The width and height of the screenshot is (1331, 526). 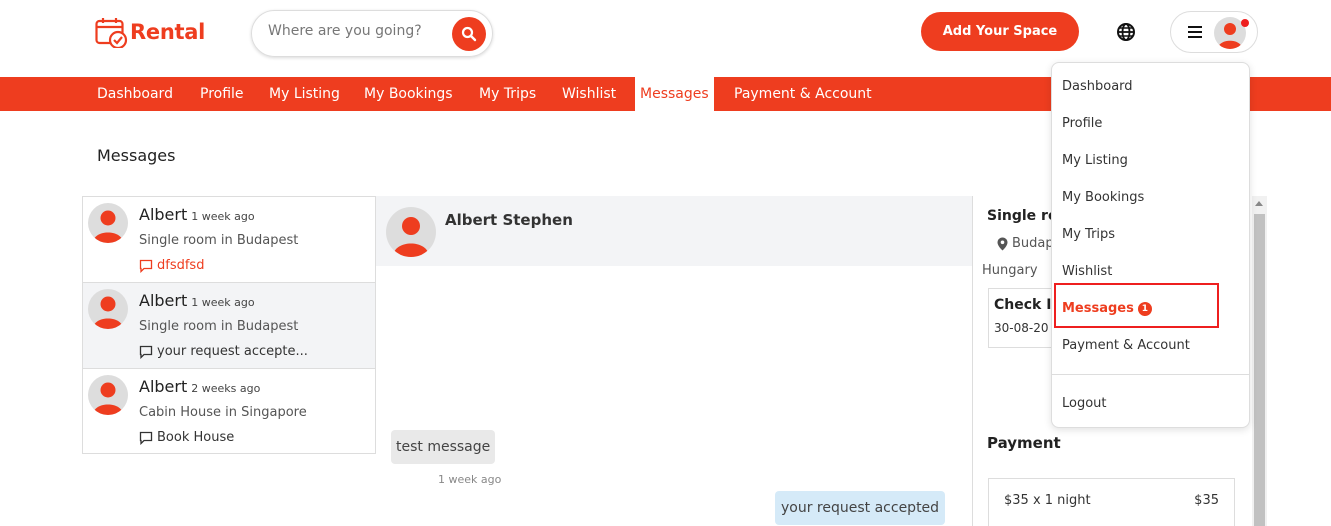 What do you see at coordinates (589, 94) in the screenshot?
I see `nav-item-wishlist: Wishlist` at bounding box center [589, 94].